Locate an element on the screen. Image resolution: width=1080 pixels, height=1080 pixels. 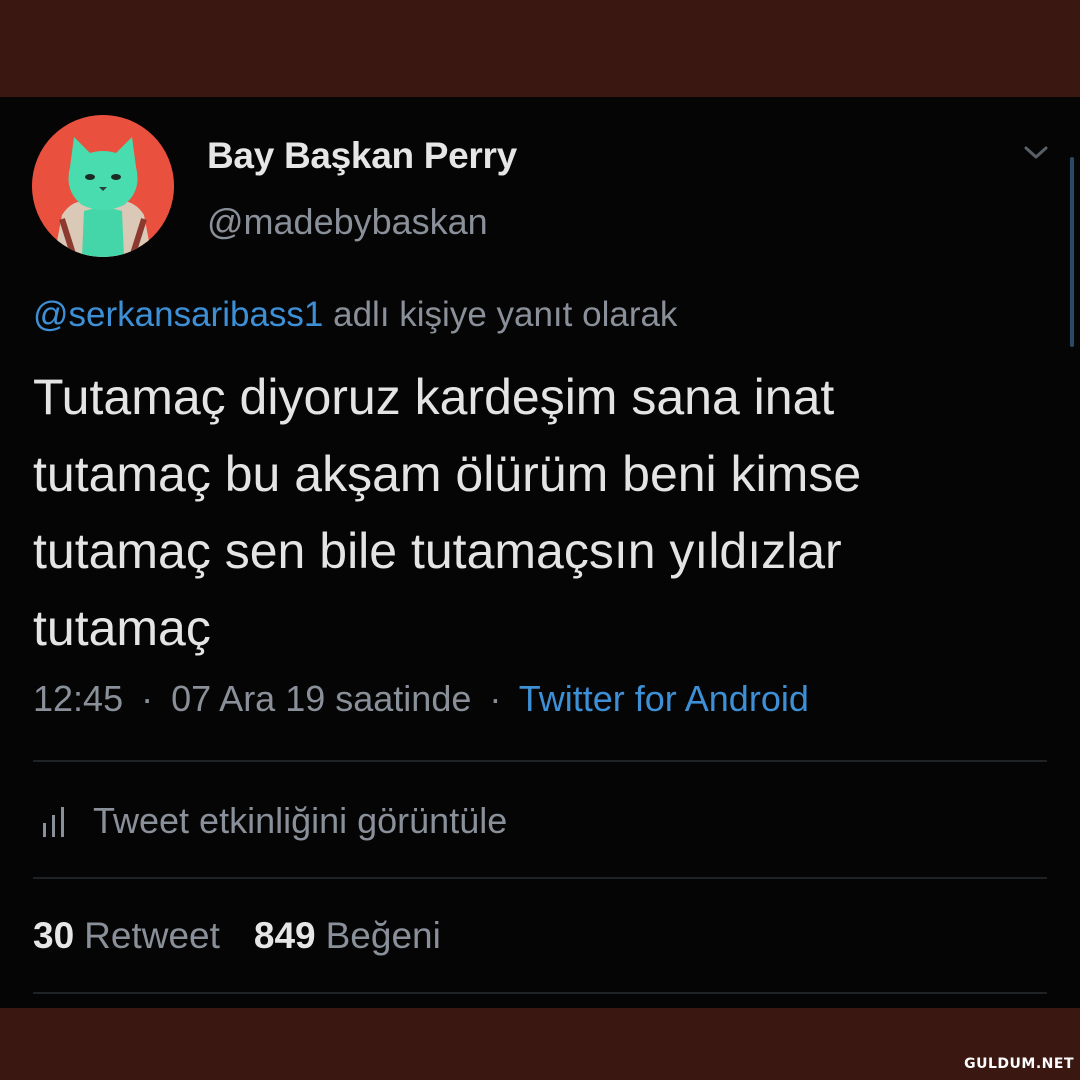
tweet-line: Tutamaç diyoruz kardeşim sana inat is located at coordinates (434, 397).